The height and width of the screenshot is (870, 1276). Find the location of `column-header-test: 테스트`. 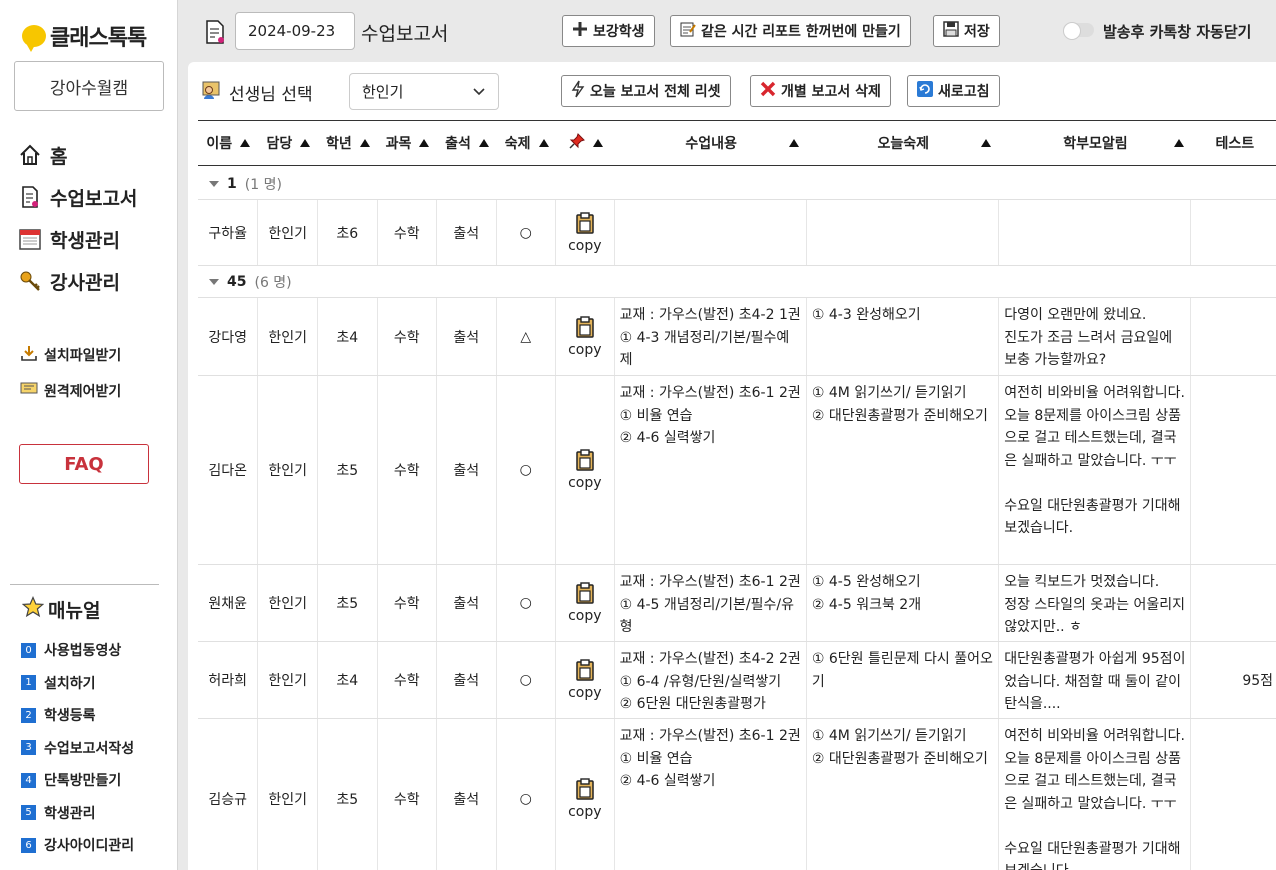

column-header-test: 테스트 is located at coordinates (1234, 143).